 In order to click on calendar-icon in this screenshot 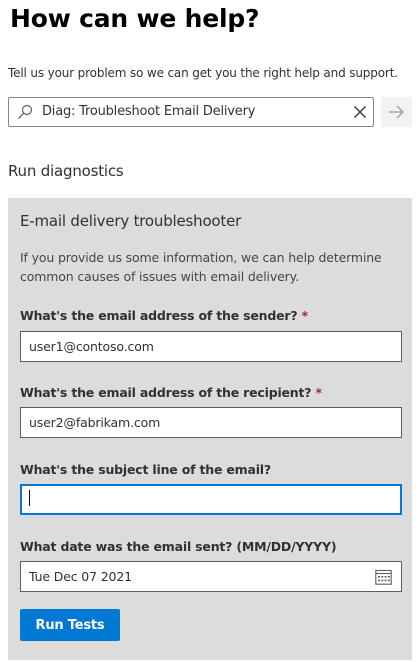, I will do `click(383, 577)`.